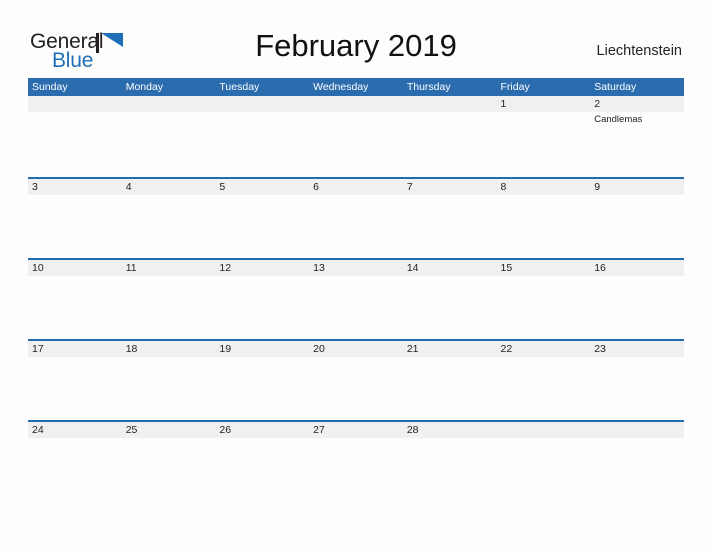  I want to click on day-cell: 27, so click(356, 461).